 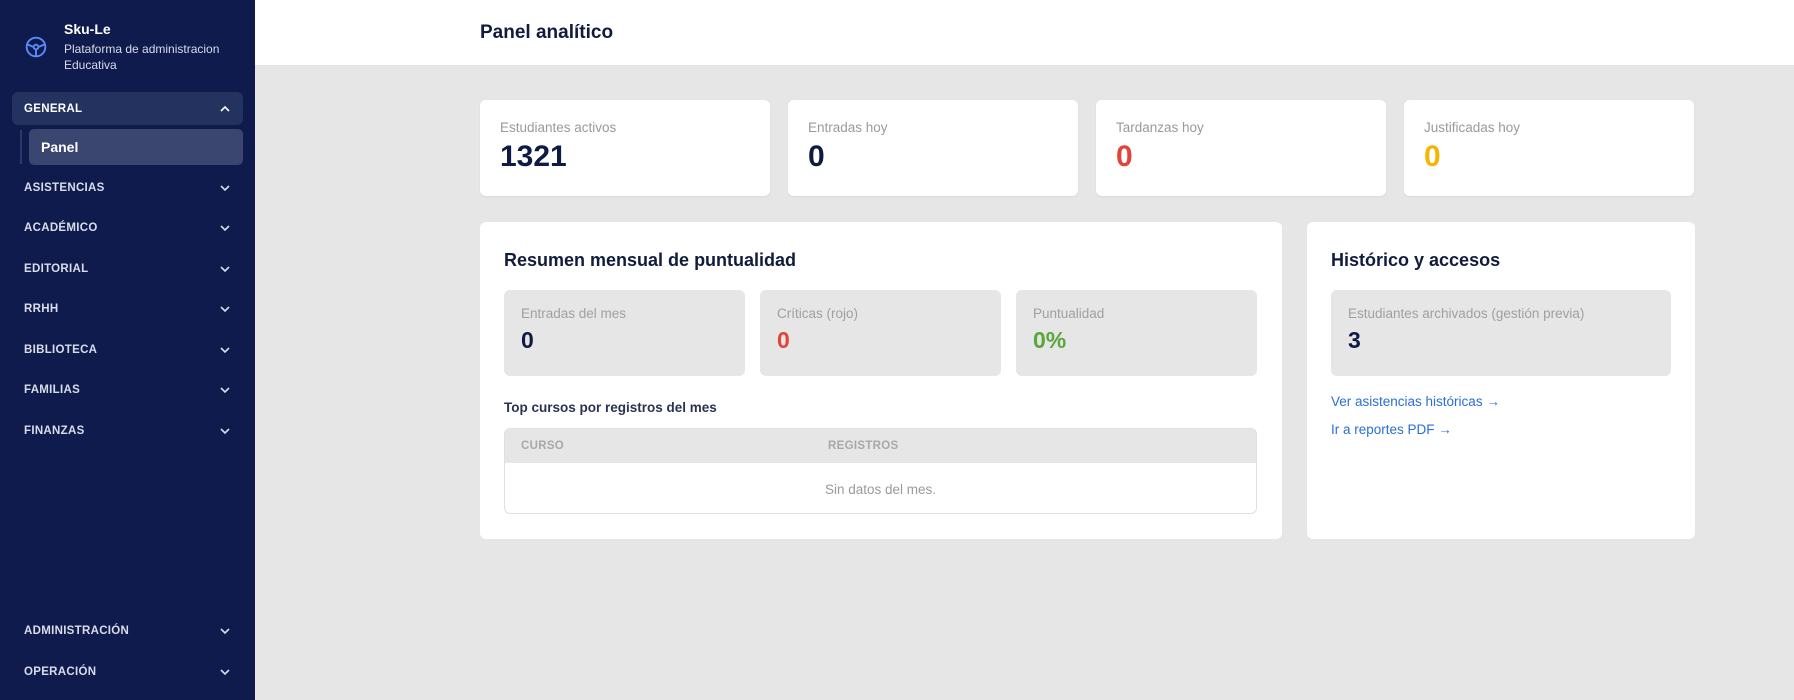 I want to click on metric-label: Entradas del mes, so click(x=574, y=313).